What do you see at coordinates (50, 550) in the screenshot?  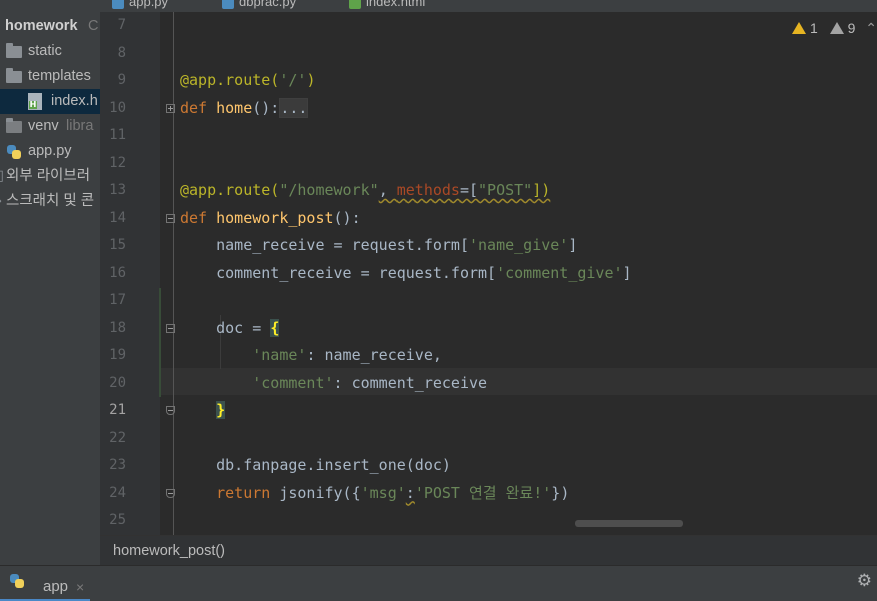 I see `sidebar-footer` at bounding box center [50, 550].